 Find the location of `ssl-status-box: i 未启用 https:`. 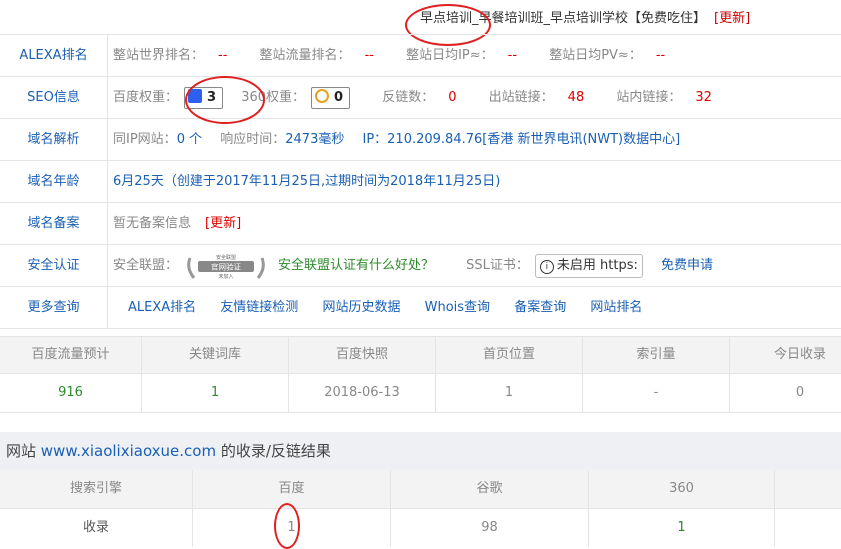

ssl-status-box: i 未启用 https: is located at coordinates (588, 265).